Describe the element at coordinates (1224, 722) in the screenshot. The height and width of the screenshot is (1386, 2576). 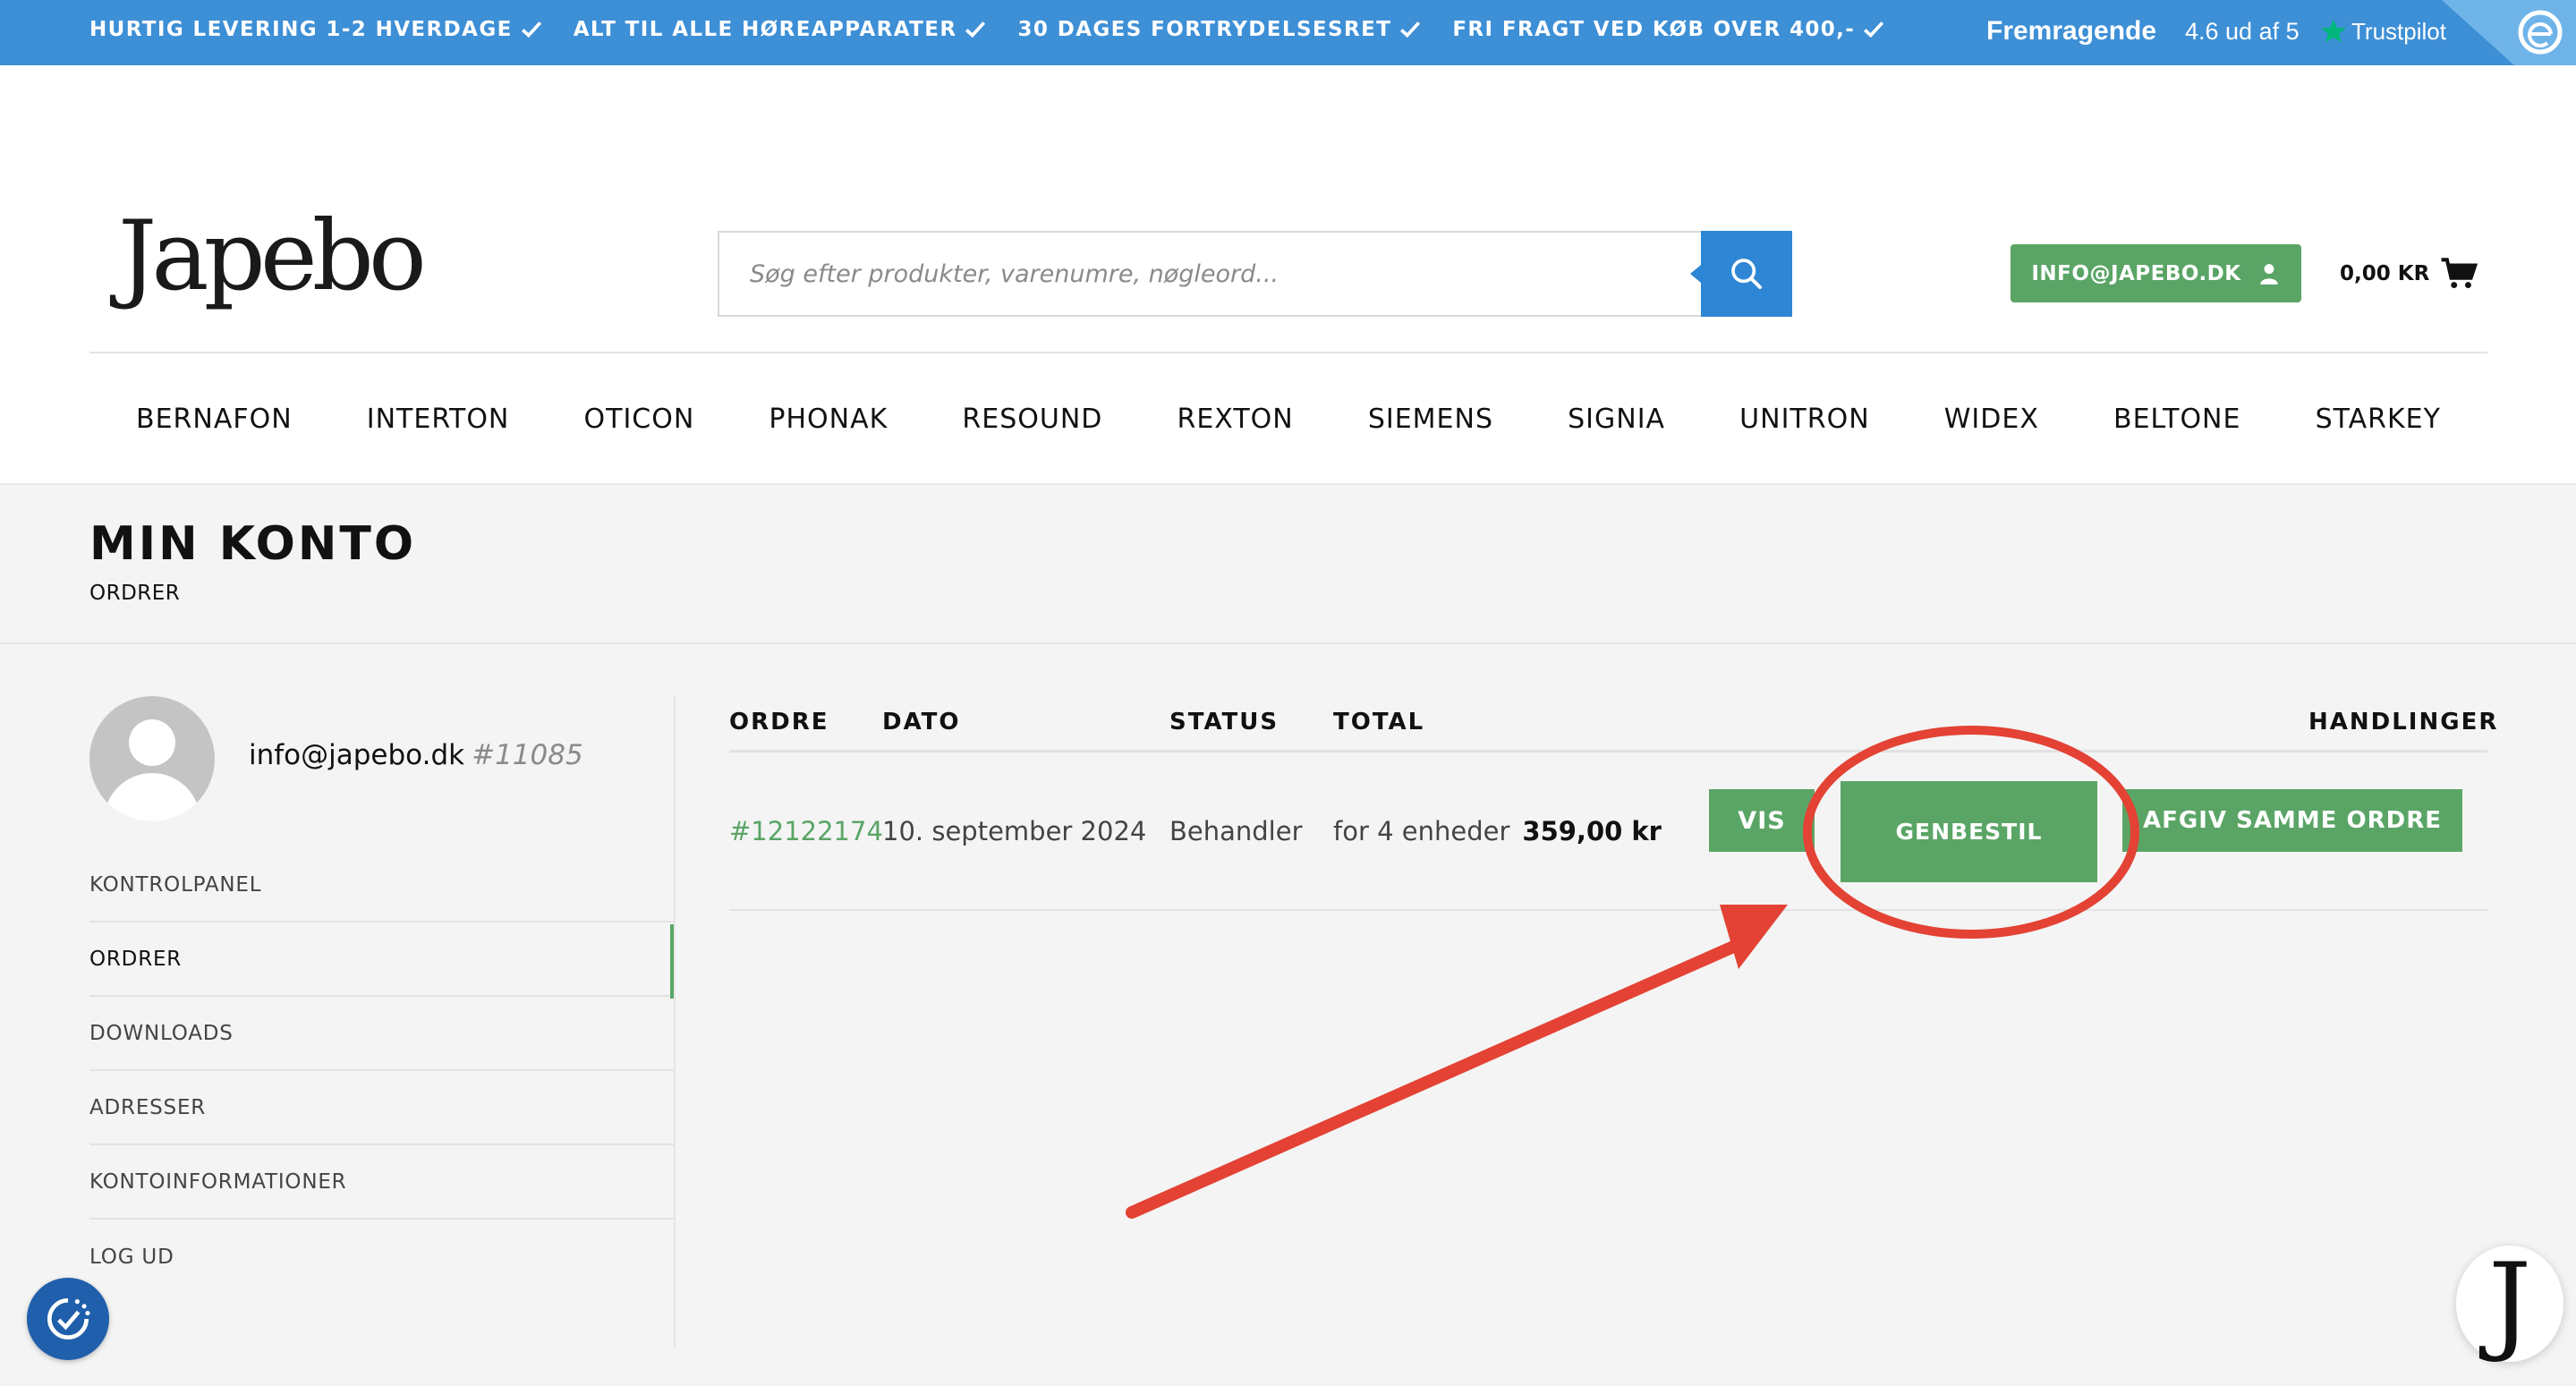
I see `column-header-status: STATUS` at that location.